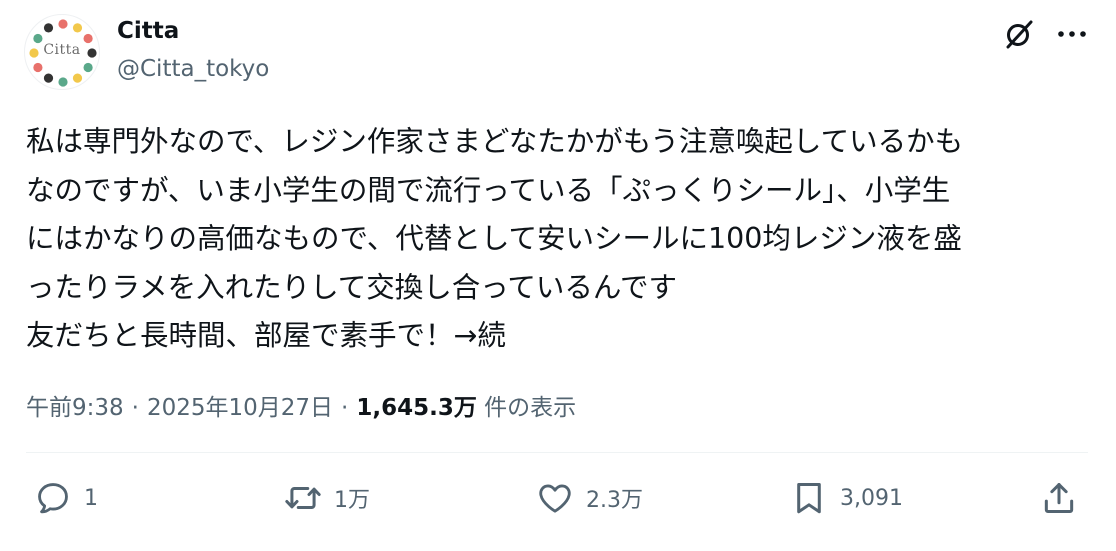 The height and width of the screenshot is (551, 1116). I want to click on repost-button: 1万, so click(327, 498).